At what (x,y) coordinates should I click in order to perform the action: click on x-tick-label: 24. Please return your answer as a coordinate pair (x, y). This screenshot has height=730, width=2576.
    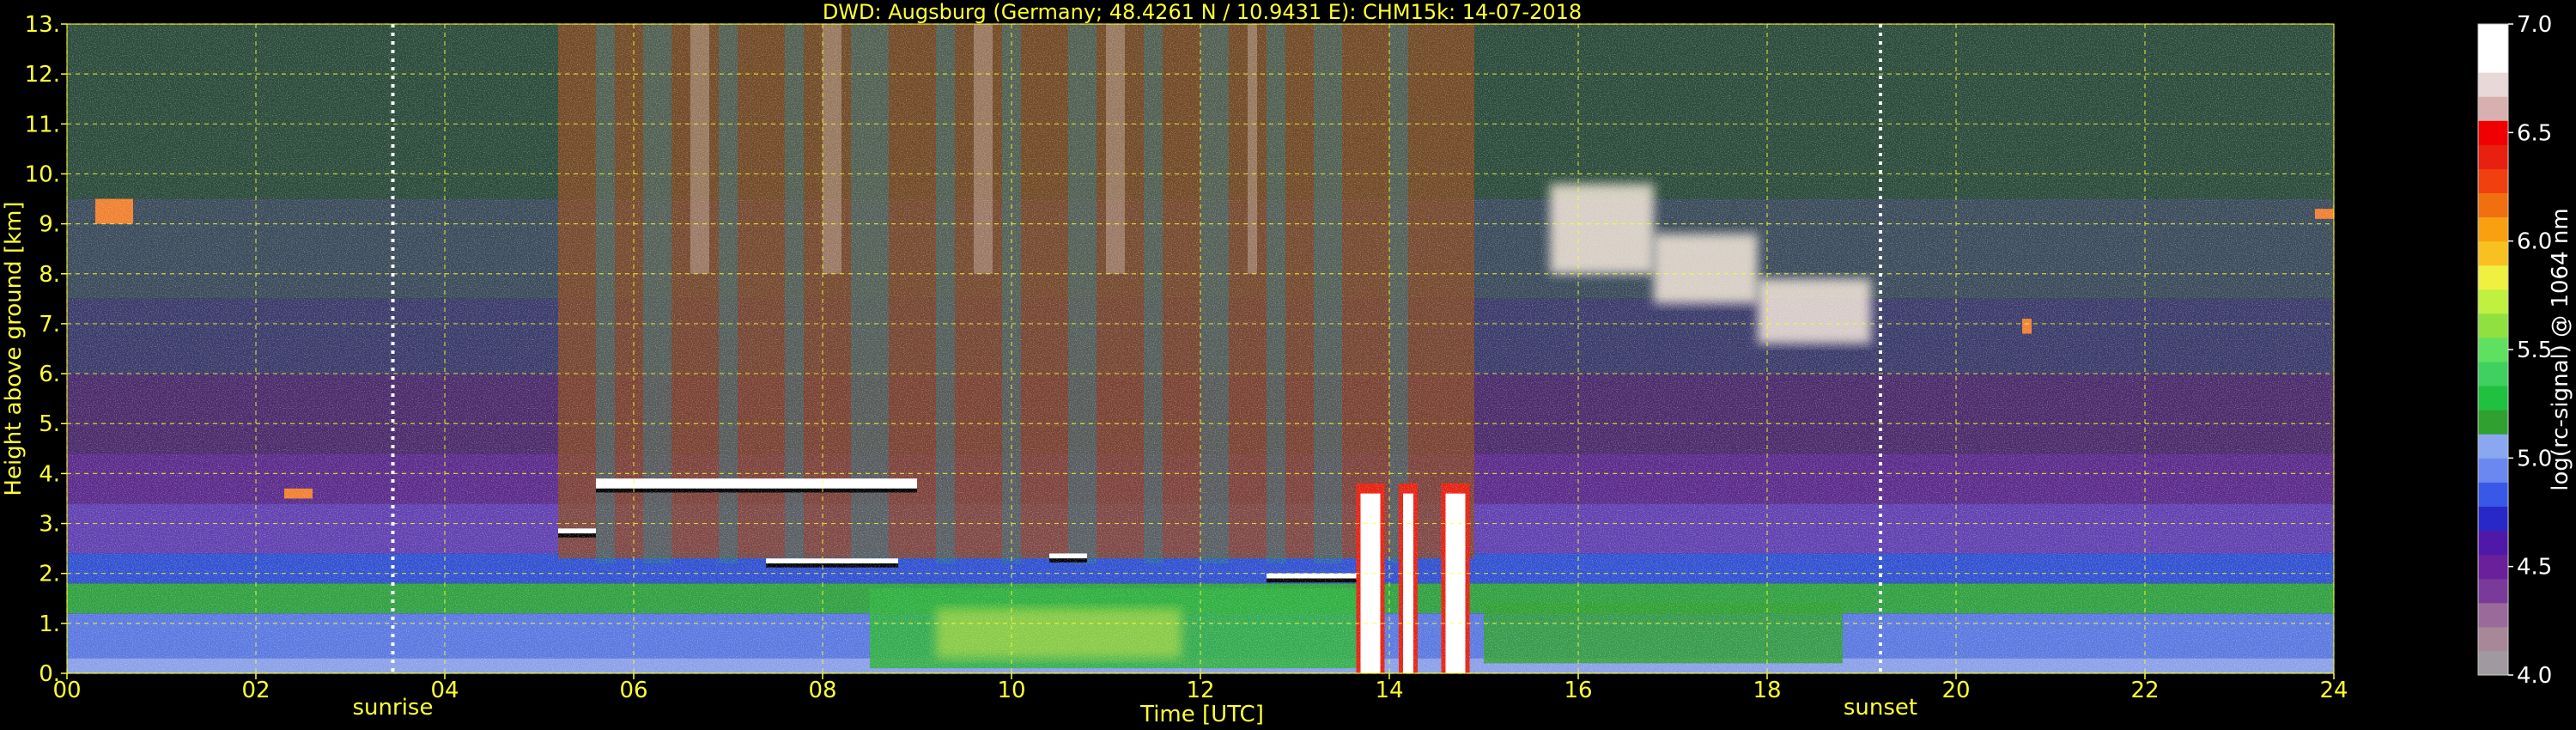
    Looking at the image, I should click on (2333, 690).